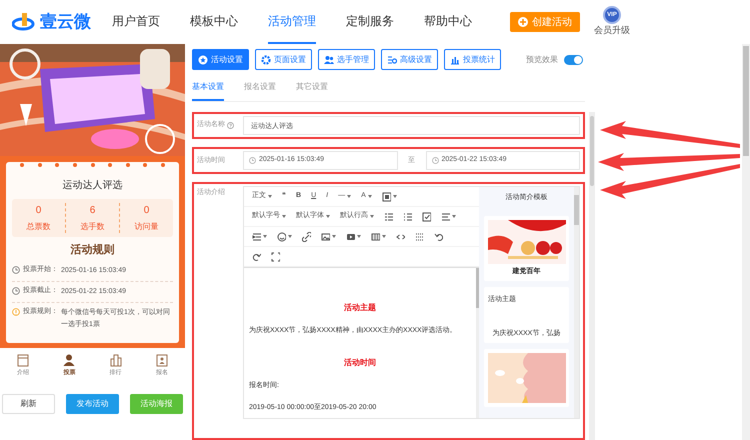 The height and width of the screenshot is (440, 750). I want to click on nav-link: 定制服务, so click(370, 22).